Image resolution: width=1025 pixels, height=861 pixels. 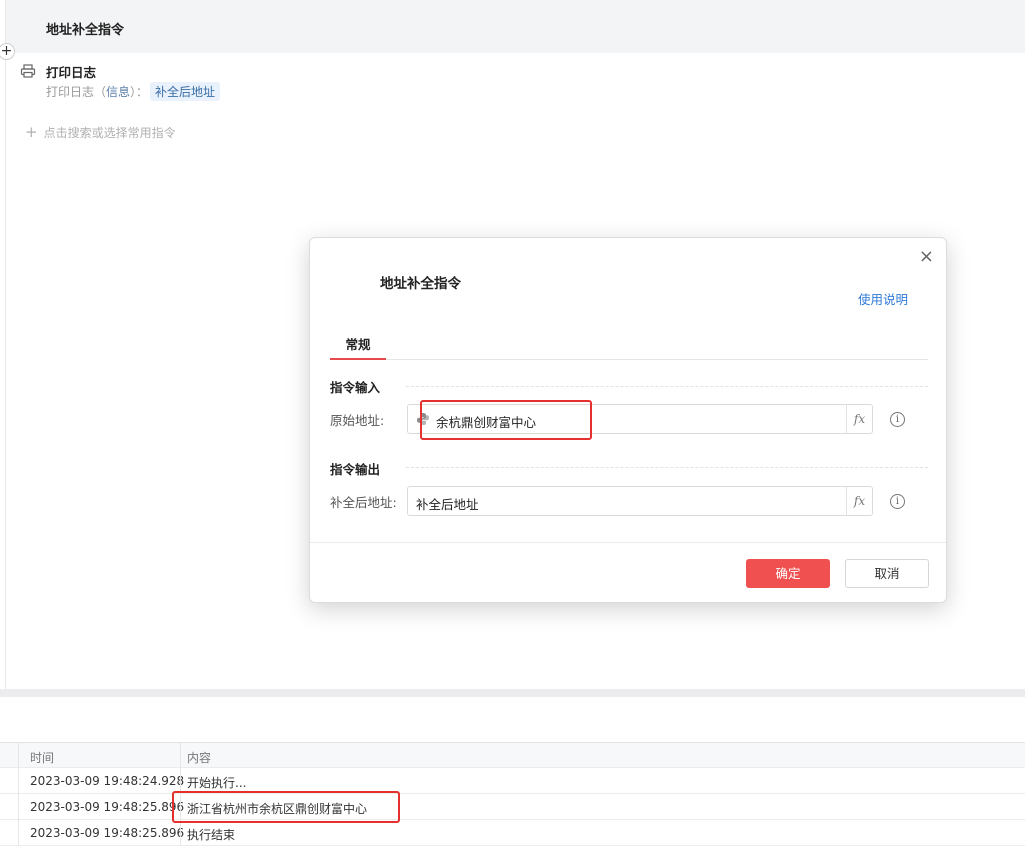 What do you see at coordinates (85, 30) in the screenshot?
I see `editor-title: 地址补全指令` at bounding box center [85, 30].